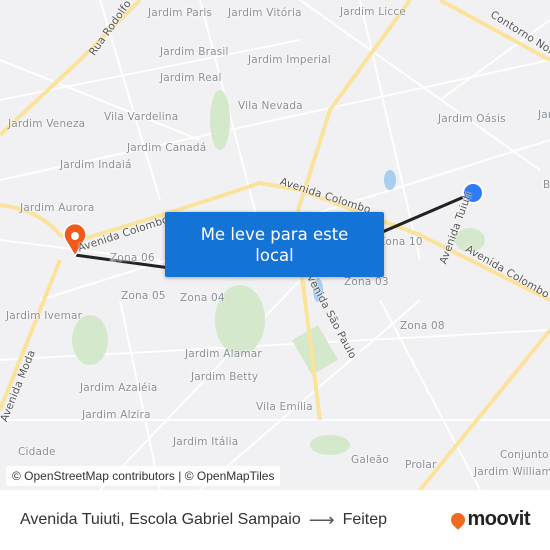 The width and height of the screenshot is (550, 550). What do you see at coordinates (284, 407) in the screenshot?
I see `map-label: Vila Emília` at bounding box center [284, 407].